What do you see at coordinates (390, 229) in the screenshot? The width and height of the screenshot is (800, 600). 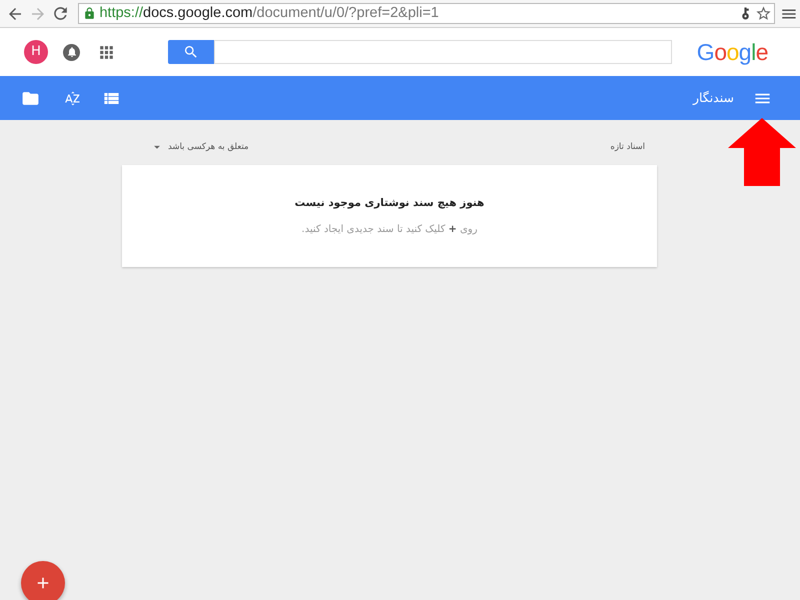 I see `empty-state-hint: روی + کلیک کنید تا سند جدیدی ایجاد کنید.` at bounding box center [390, 229].